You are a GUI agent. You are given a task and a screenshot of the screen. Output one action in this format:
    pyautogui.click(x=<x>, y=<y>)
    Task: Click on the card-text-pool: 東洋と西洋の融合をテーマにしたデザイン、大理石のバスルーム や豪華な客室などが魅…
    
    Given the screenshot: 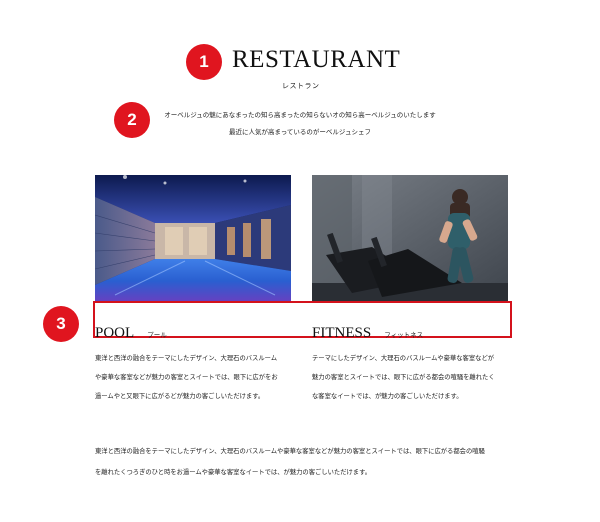 What is the action you would take?
    pyautogui.click(x=195, y=377)
    